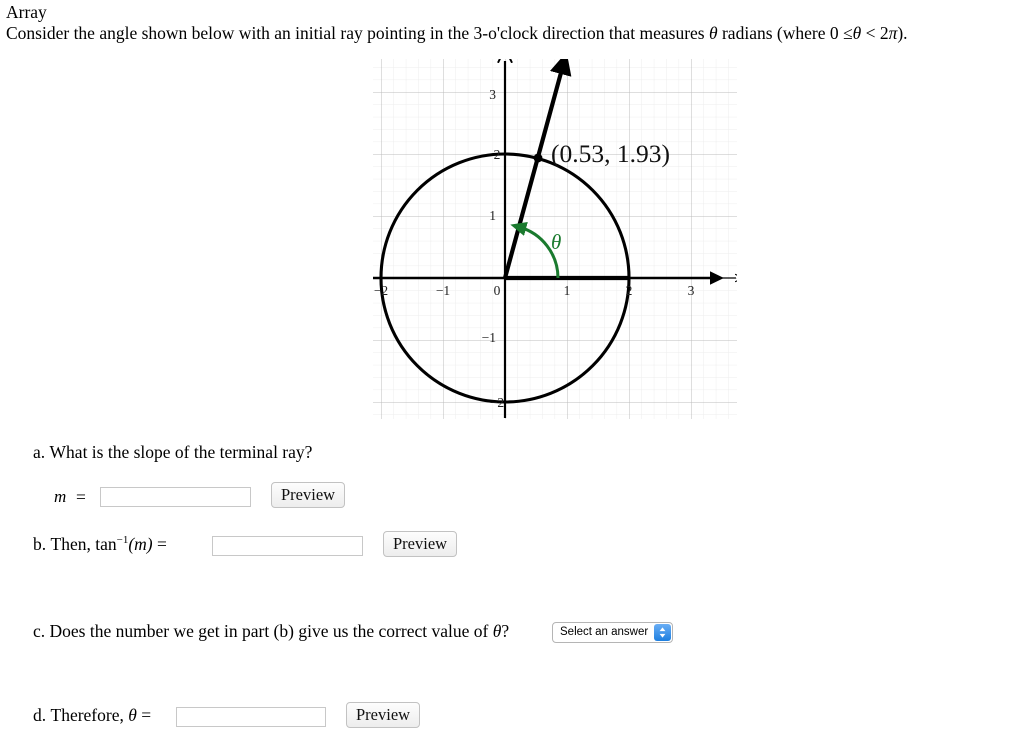 Image resolution: width=1024 pixels, height=746 pixels. I want to click on theta-symbol: θ, so click(713, 33).